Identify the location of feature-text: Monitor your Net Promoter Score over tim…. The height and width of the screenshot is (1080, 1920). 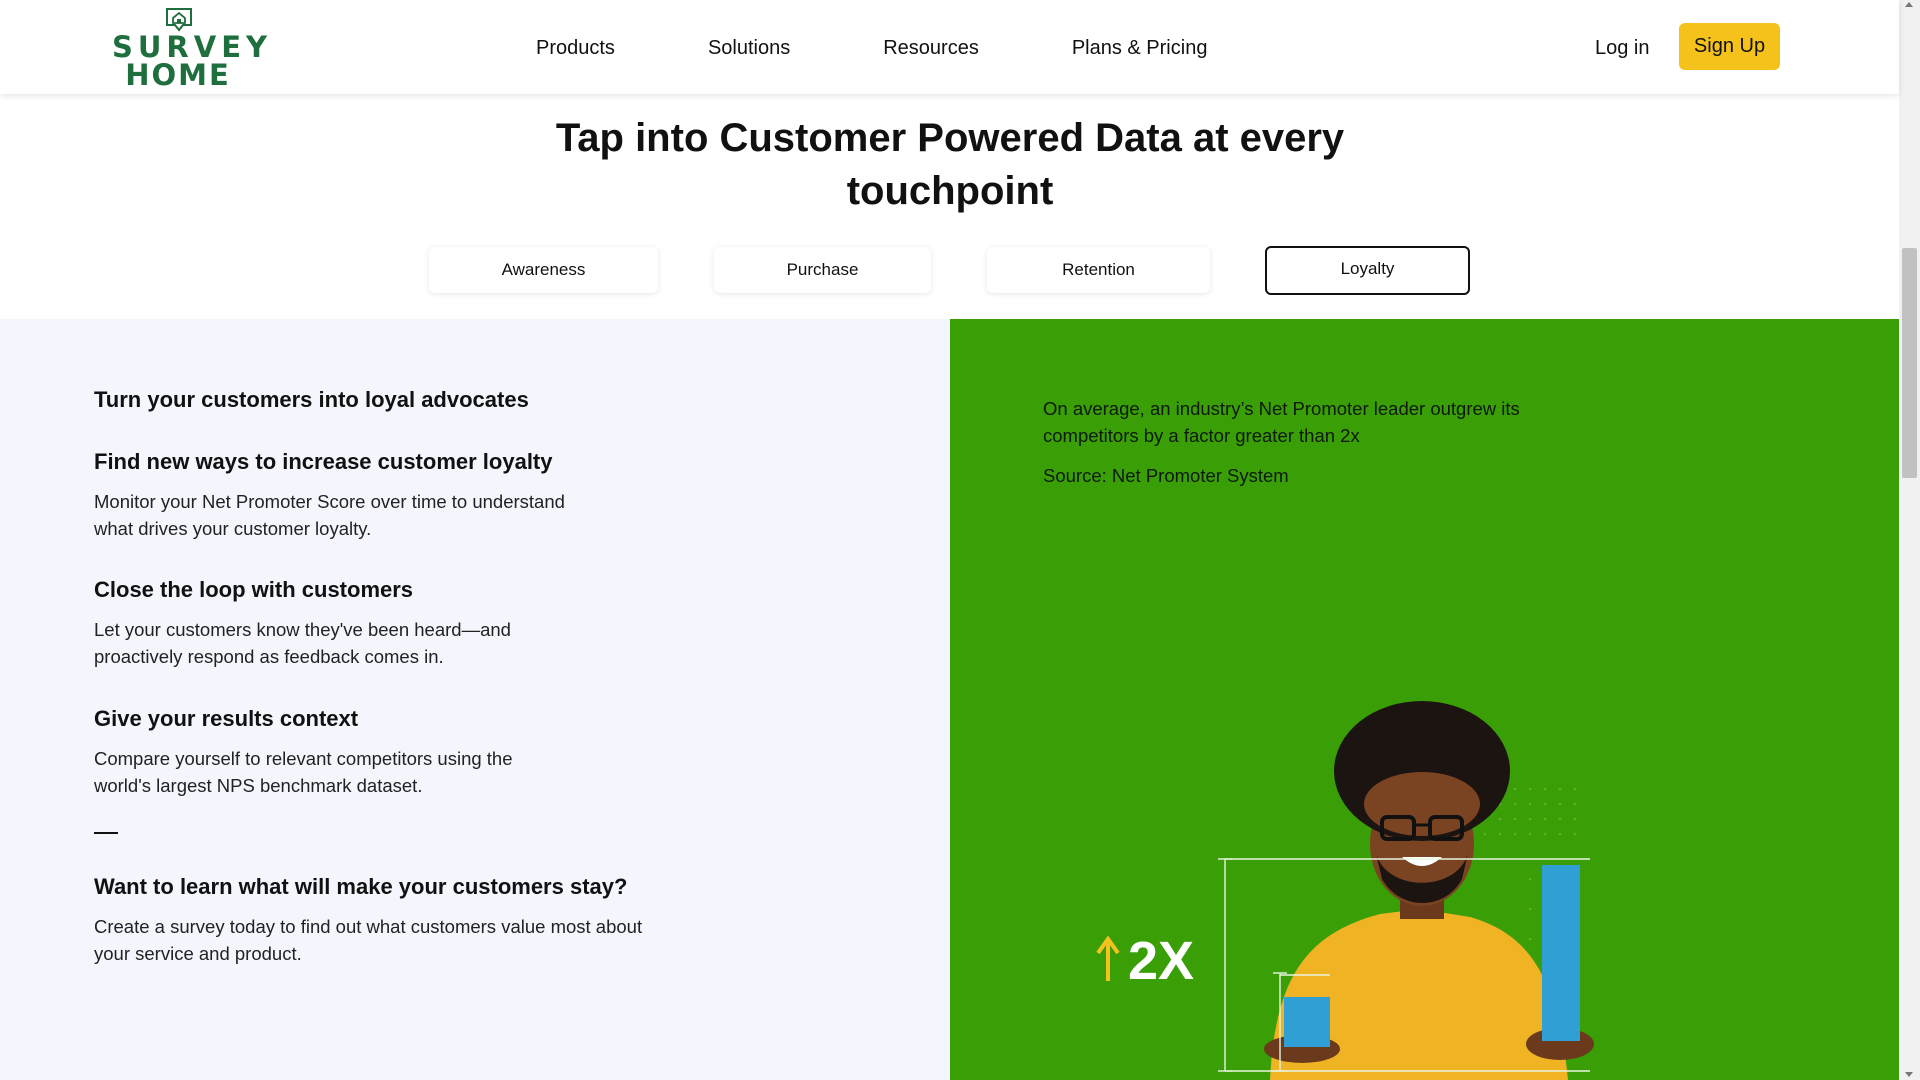
(329, 515).